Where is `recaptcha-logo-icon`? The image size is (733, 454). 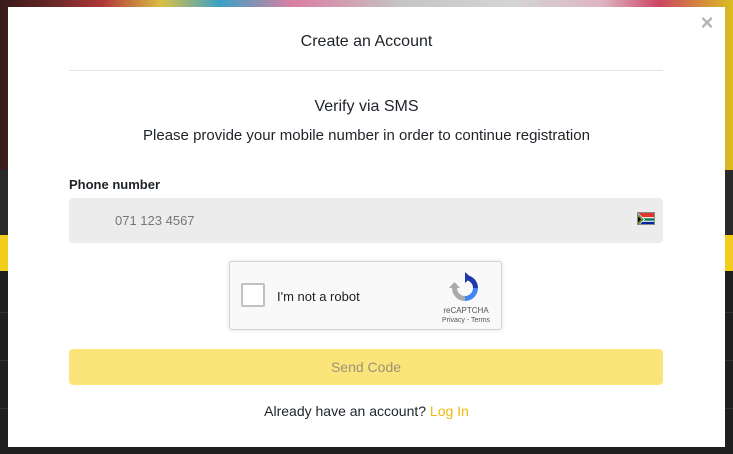 recaptcha-logo-icon is located at coordinates (465, 288).